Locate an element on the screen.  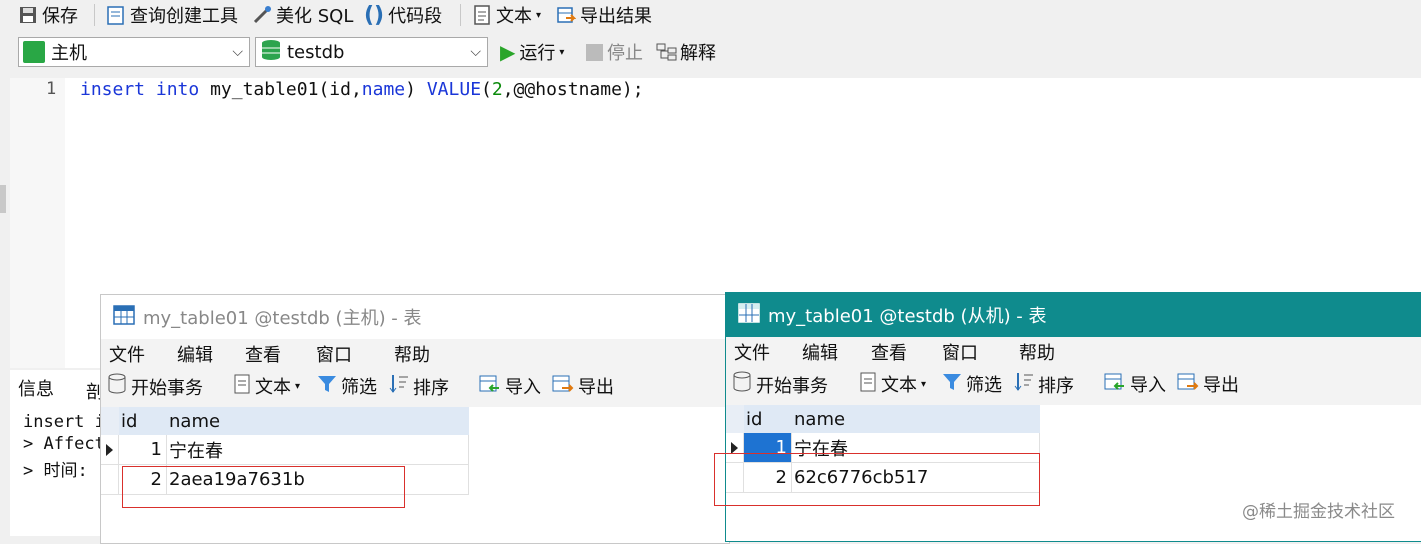
code-paren: ) is located at coordinates (416, 89).